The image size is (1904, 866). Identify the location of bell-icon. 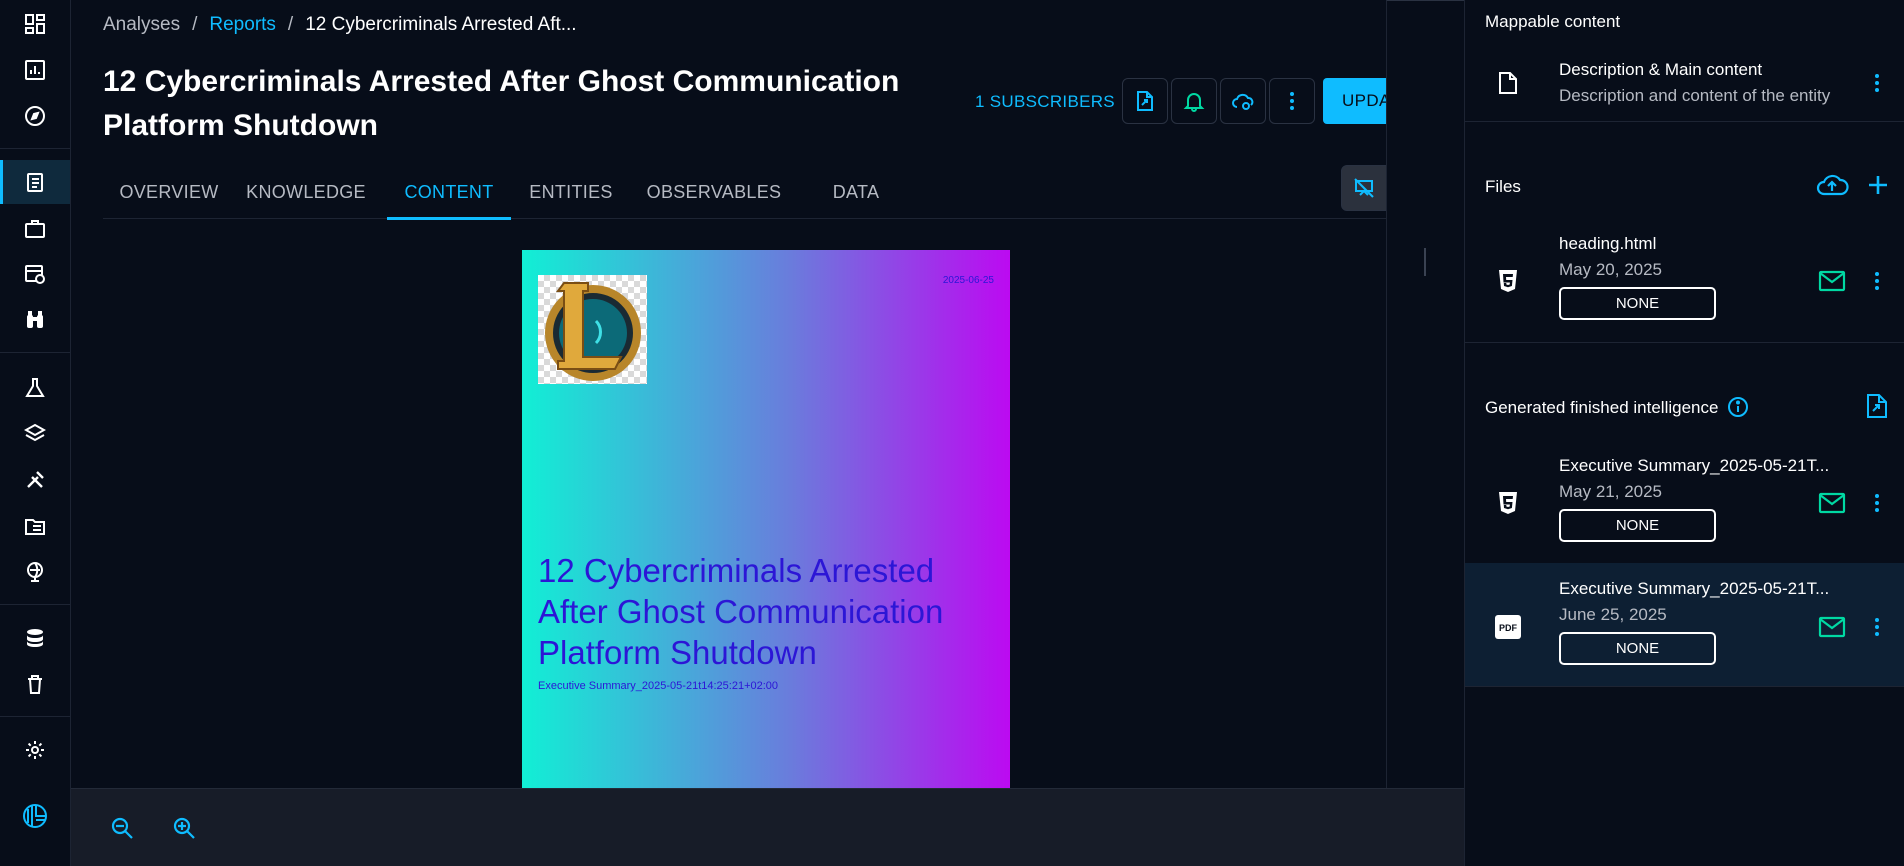
(1194, 102).